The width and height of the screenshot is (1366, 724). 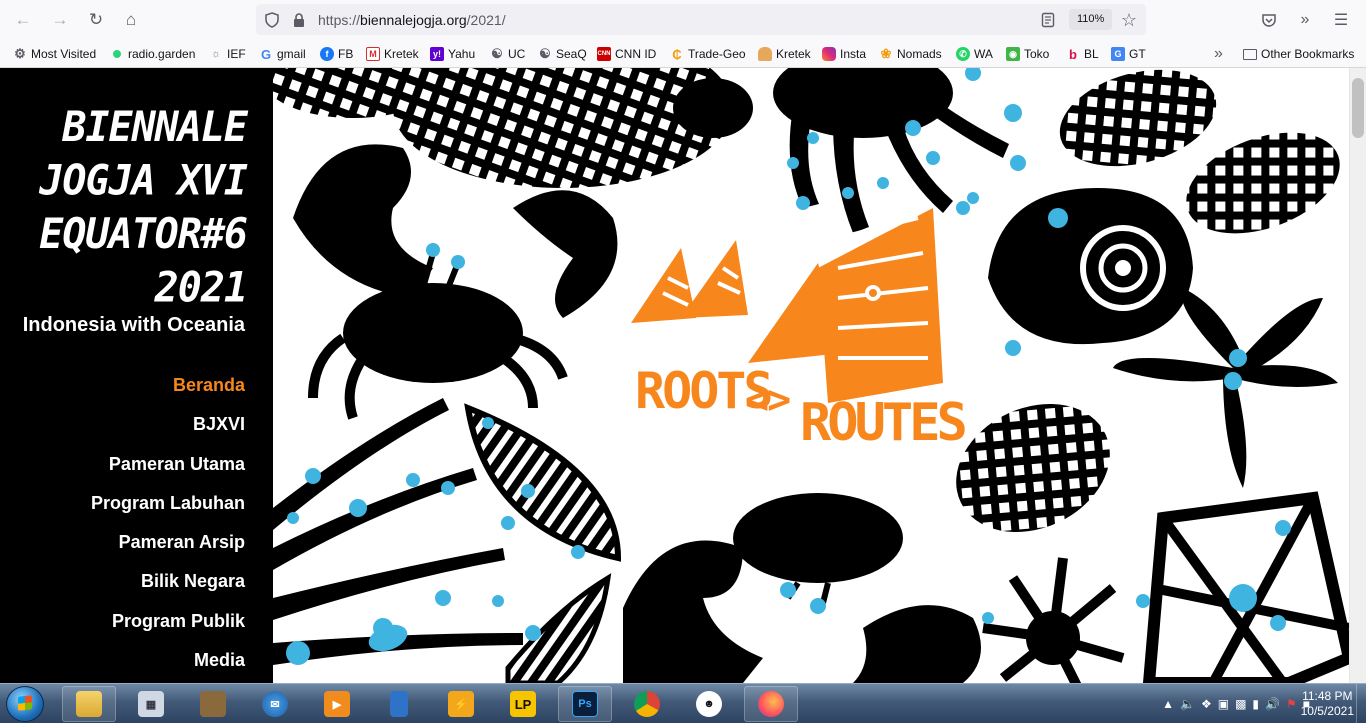 What do you see at coordinates (216, 54) in the screenshot?
I see `ief-icon: ☼` at bounding box center [216, 54].